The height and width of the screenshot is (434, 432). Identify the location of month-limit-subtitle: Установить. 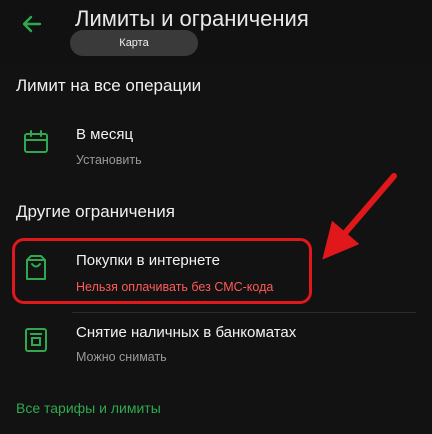
(109, 160).